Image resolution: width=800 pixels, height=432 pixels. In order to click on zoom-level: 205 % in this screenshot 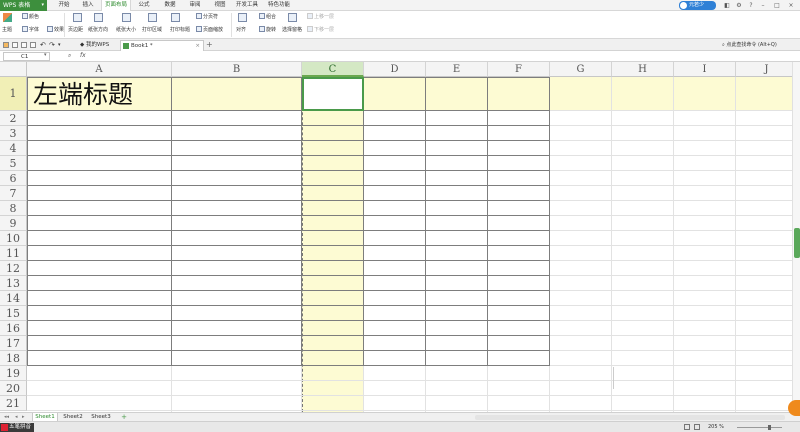, I will do `click(716, 427)`.